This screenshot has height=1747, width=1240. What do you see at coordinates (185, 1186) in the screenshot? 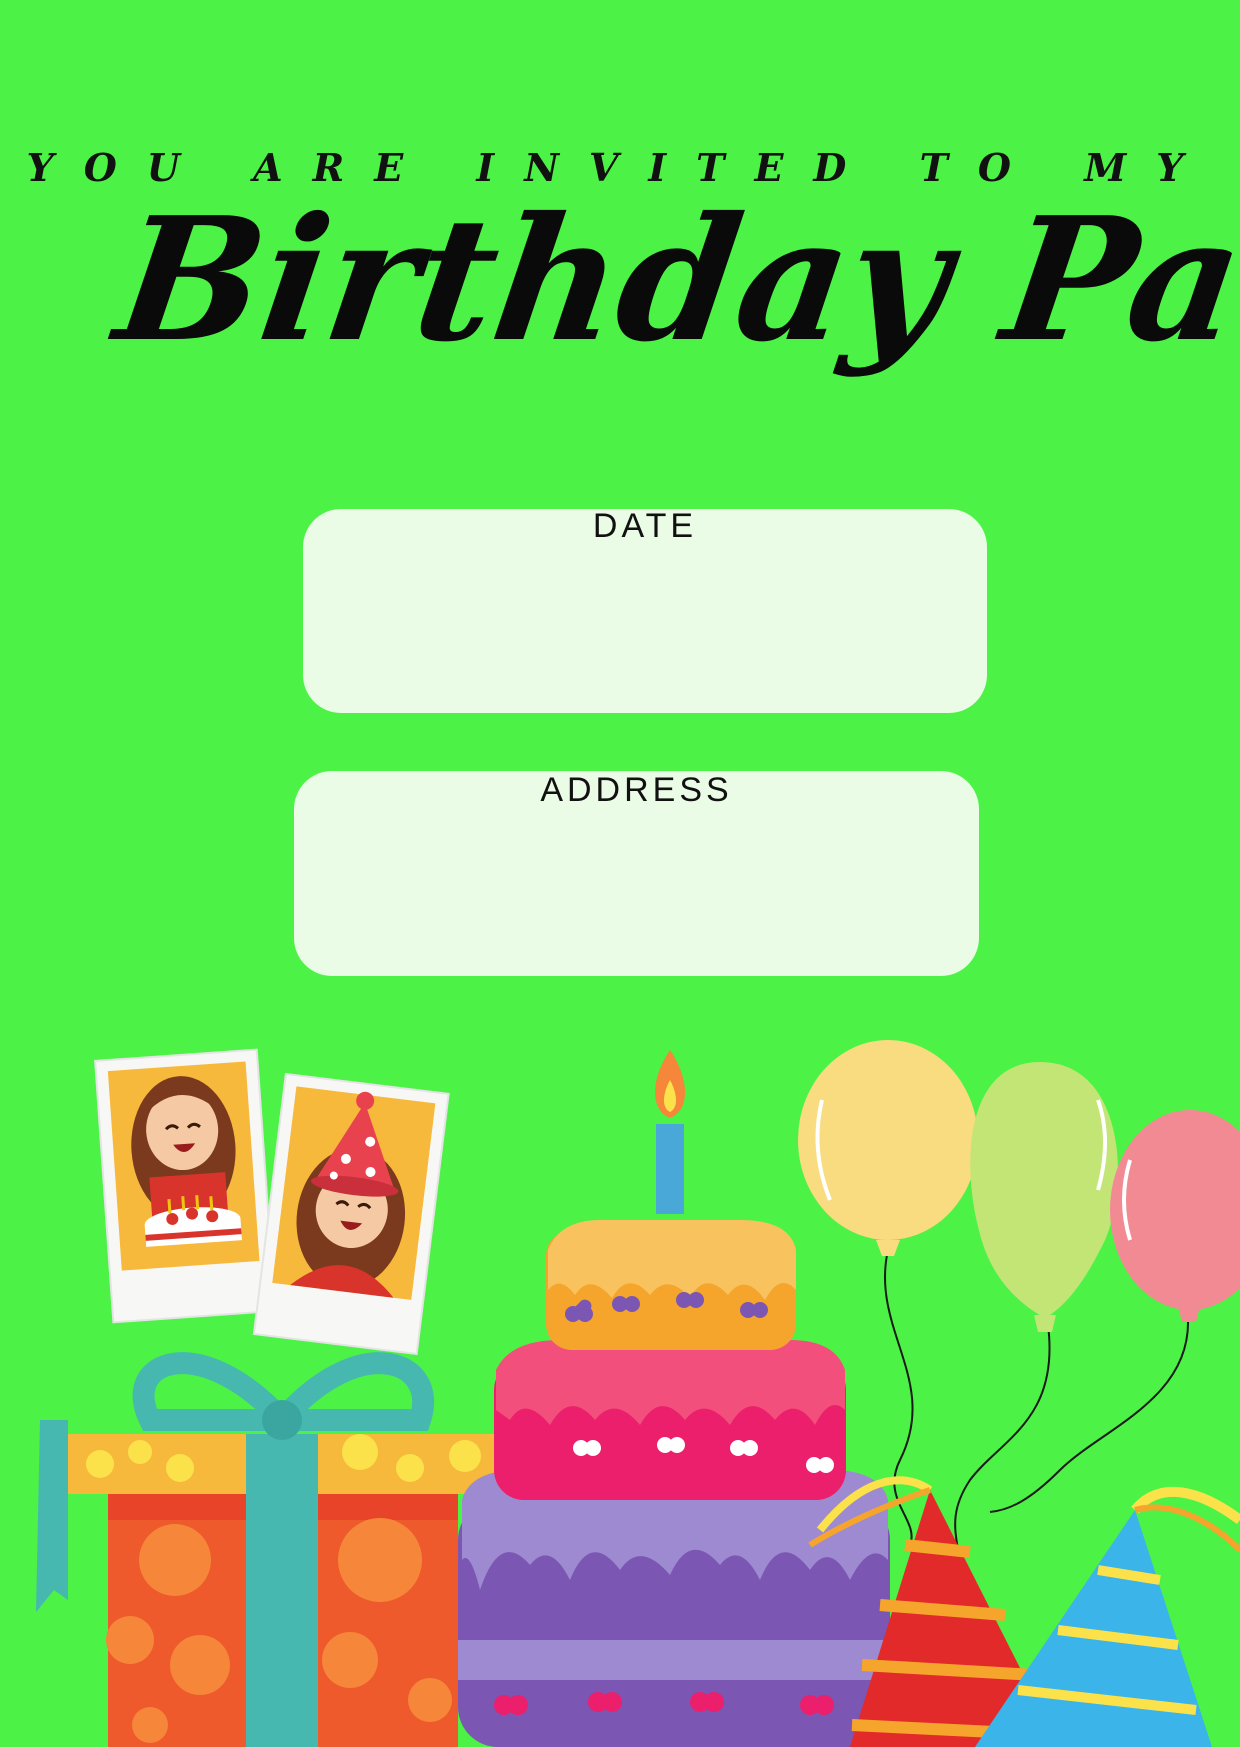
I see `photo-girl-with-cake` at bounding box center [185, 1186].